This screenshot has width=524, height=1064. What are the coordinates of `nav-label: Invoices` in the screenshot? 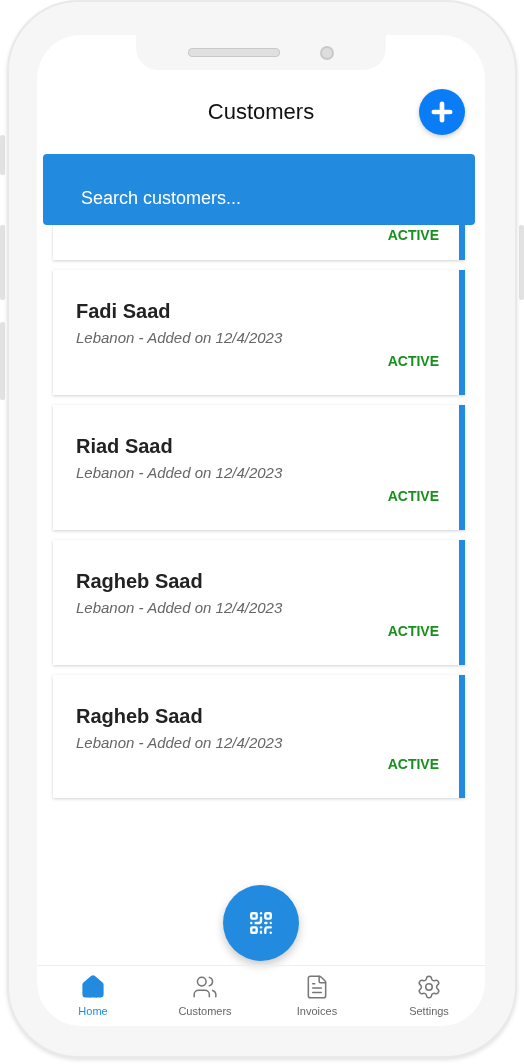 It's located at (317, 1011).